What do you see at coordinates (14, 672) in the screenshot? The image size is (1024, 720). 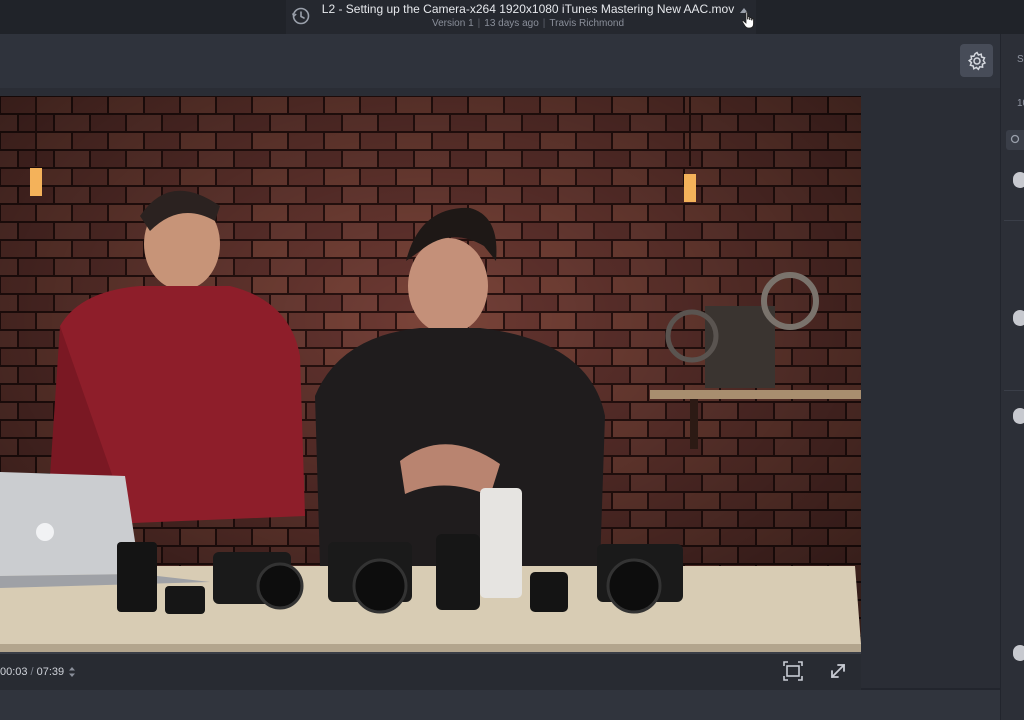 I see `current-time: 00:03` at bounding box center [14, 672].